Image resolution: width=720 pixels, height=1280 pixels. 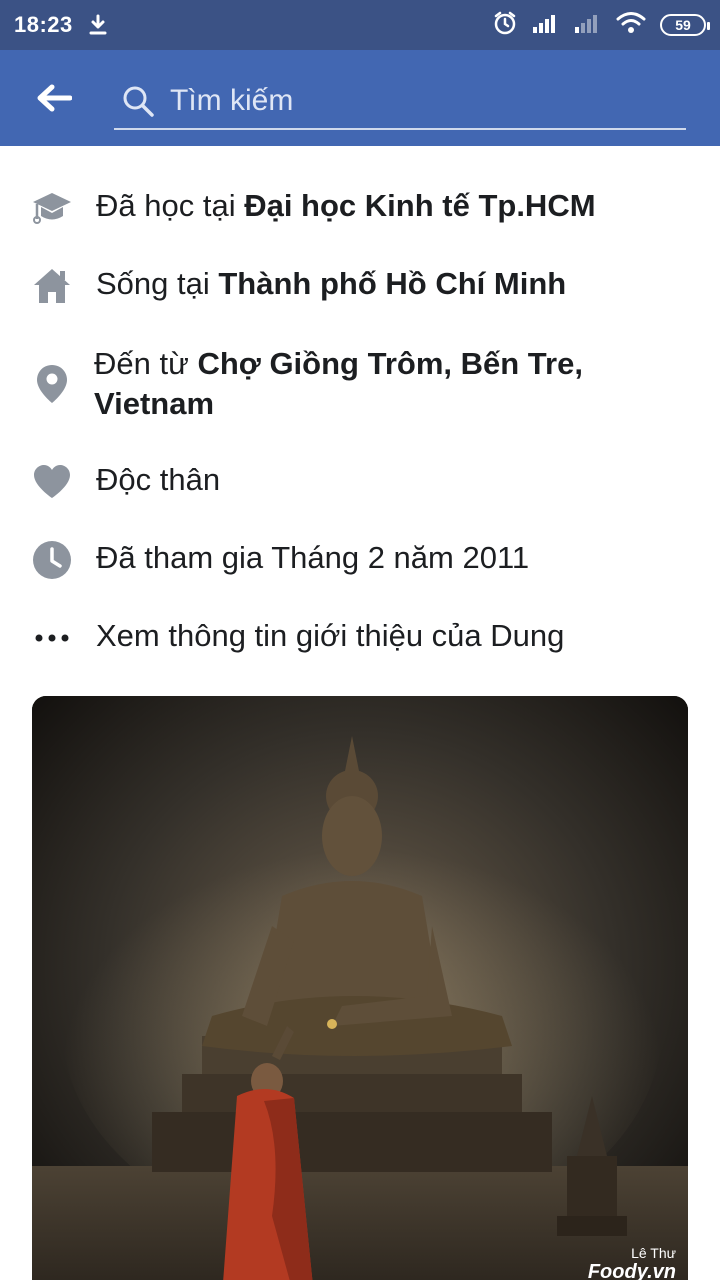 I want to click on battery-icon: 59, so click(x=685, y=25).